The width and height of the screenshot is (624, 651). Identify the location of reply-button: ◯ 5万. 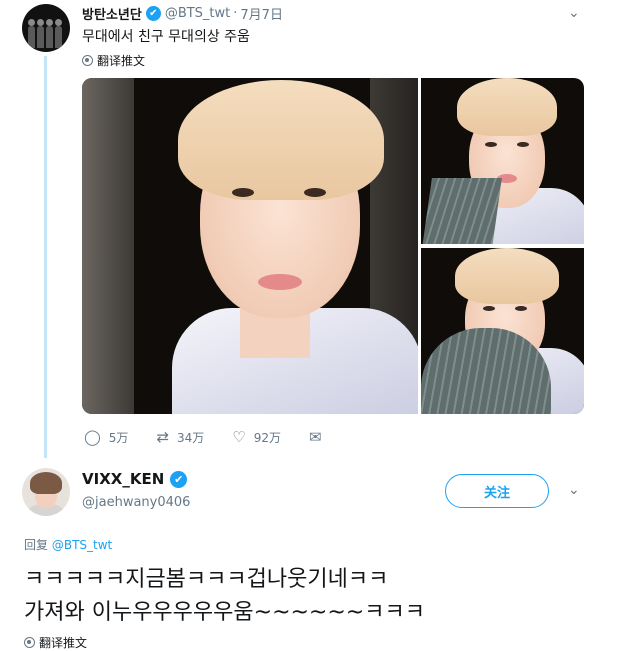
(106, 437).